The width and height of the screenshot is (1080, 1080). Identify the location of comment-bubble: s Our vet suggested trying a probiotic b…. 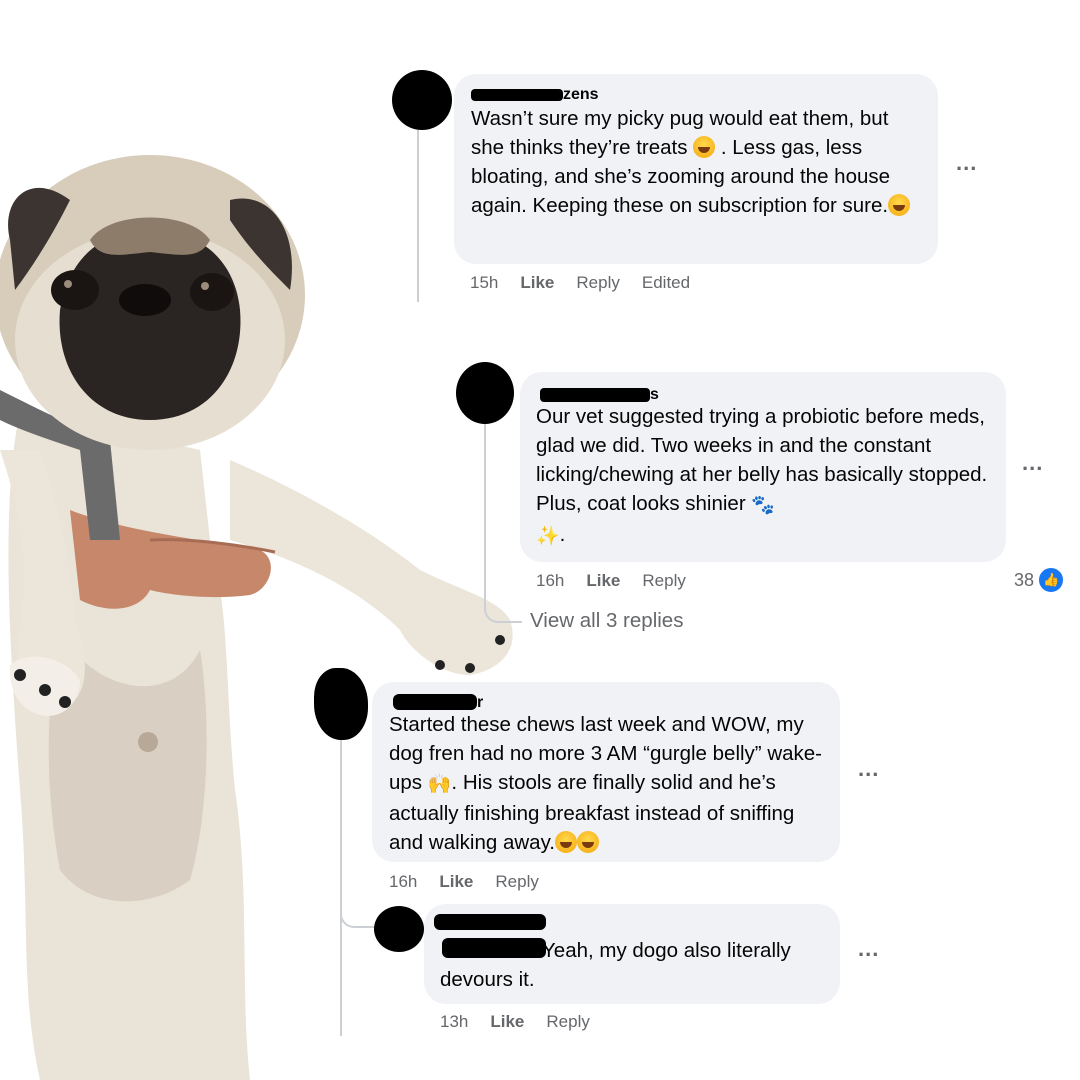
(763, 467).